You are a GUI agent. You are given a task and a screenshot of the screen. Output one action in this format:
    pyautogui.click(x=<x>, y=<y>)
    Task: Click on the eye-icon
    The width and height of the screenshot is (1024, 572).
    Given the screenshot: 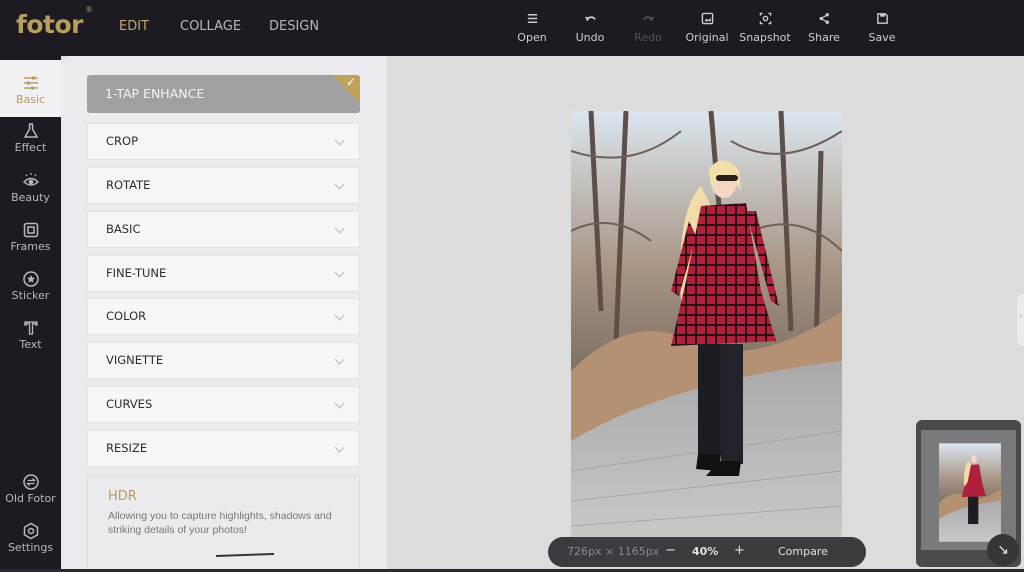 What is the action you would take?
    pyautogui.click(x=30, y=179)
    